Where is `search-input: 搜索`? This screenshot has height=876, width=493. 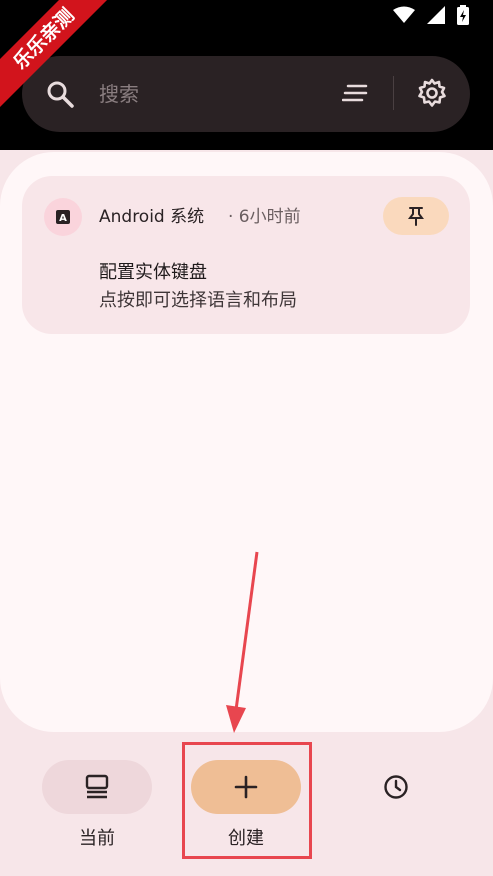 search-input: 搜索 is located at coordinates (119, 94).